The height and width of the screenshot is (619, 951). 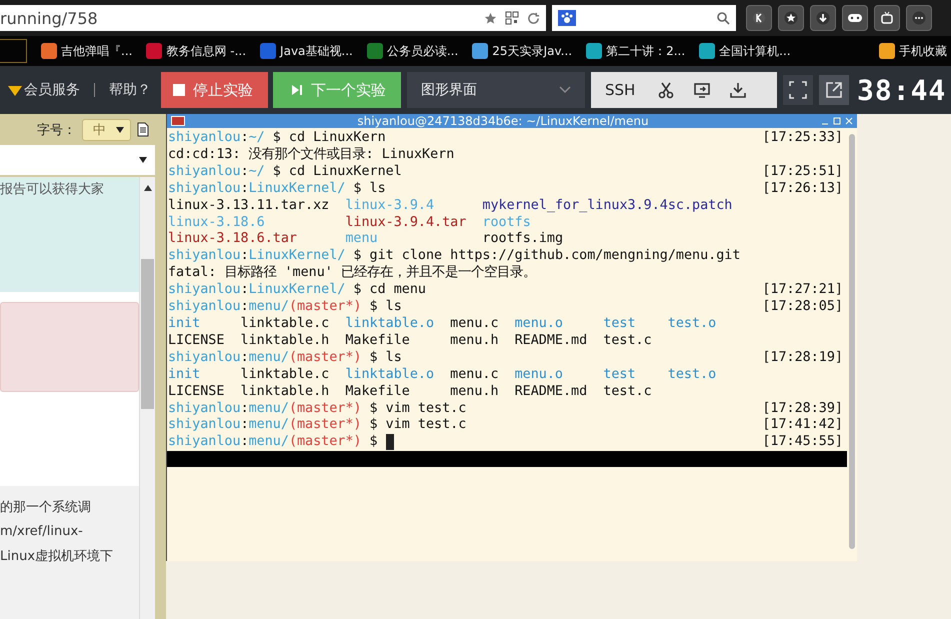 I want to click on file-name: linux-3.9.4.tar, so click(x=405, y=223).